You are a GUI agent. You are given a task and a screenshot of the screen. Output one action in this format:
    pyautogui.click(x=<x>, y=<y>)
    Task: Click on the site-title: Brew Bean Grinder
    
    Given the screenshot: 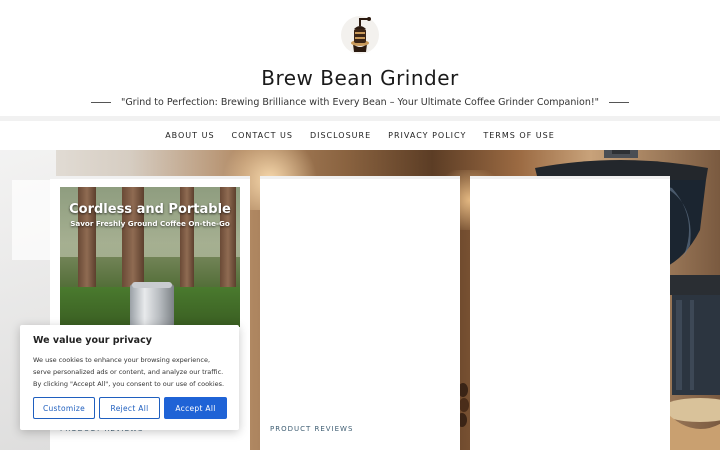 What is the action you would take?
    pyautogui.click(x=360, y=78)
    